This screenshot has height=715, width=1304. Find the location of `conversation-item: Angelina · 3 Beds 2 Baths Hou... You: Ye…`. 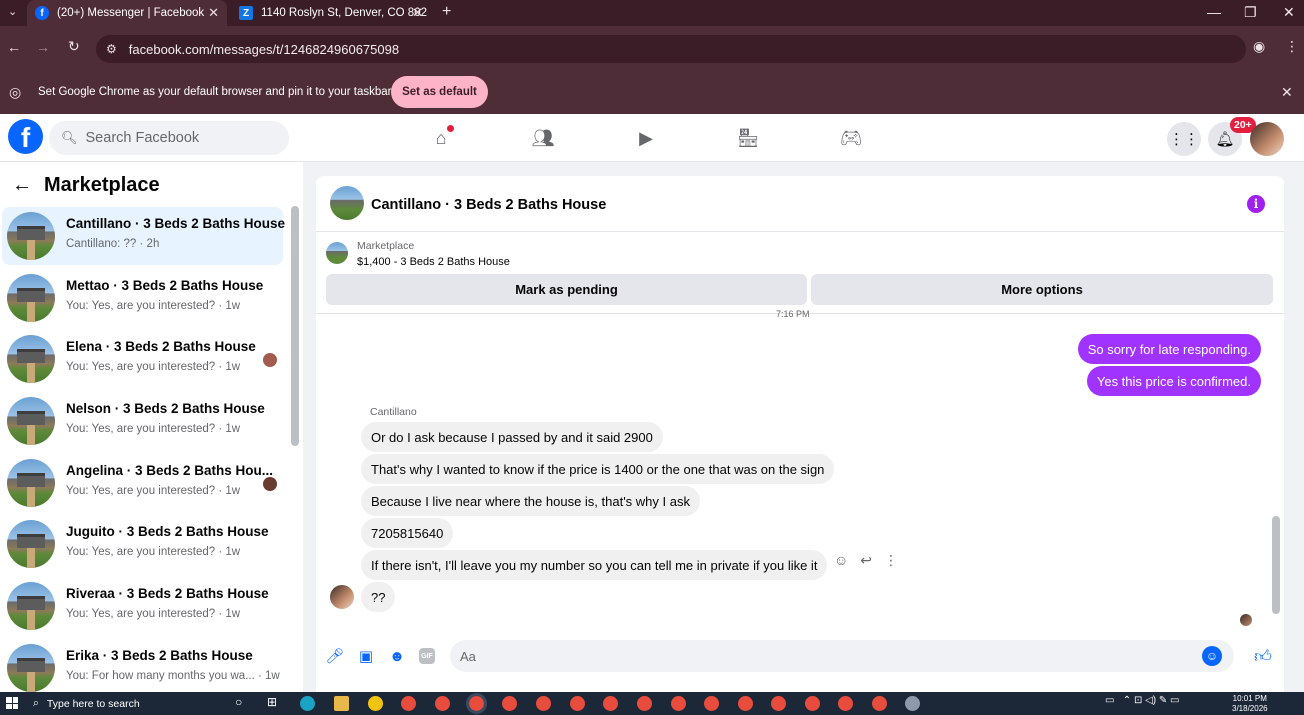

conversation-item: Angelina · 3 Beds 2 Baths Hou... You: Ye… is located at coordinates (142, 483).